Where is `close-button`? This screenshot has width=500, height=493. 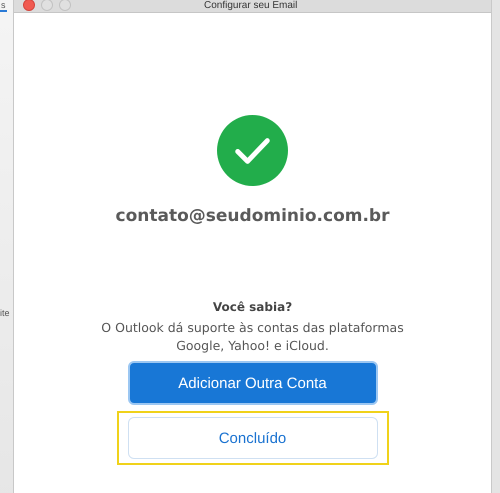 close-button is located at coordinates (29, 5).